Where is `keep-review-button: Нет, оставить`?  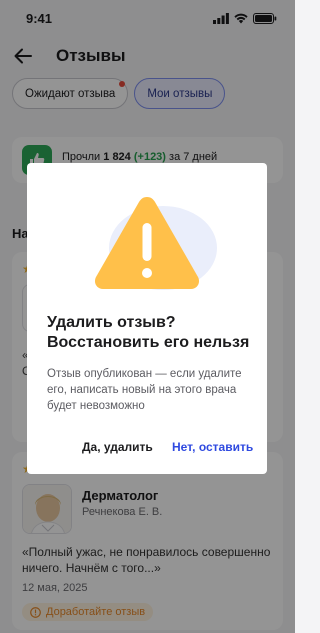 keep-review-button: Нет, оставить is located at coordinates (212, 447).